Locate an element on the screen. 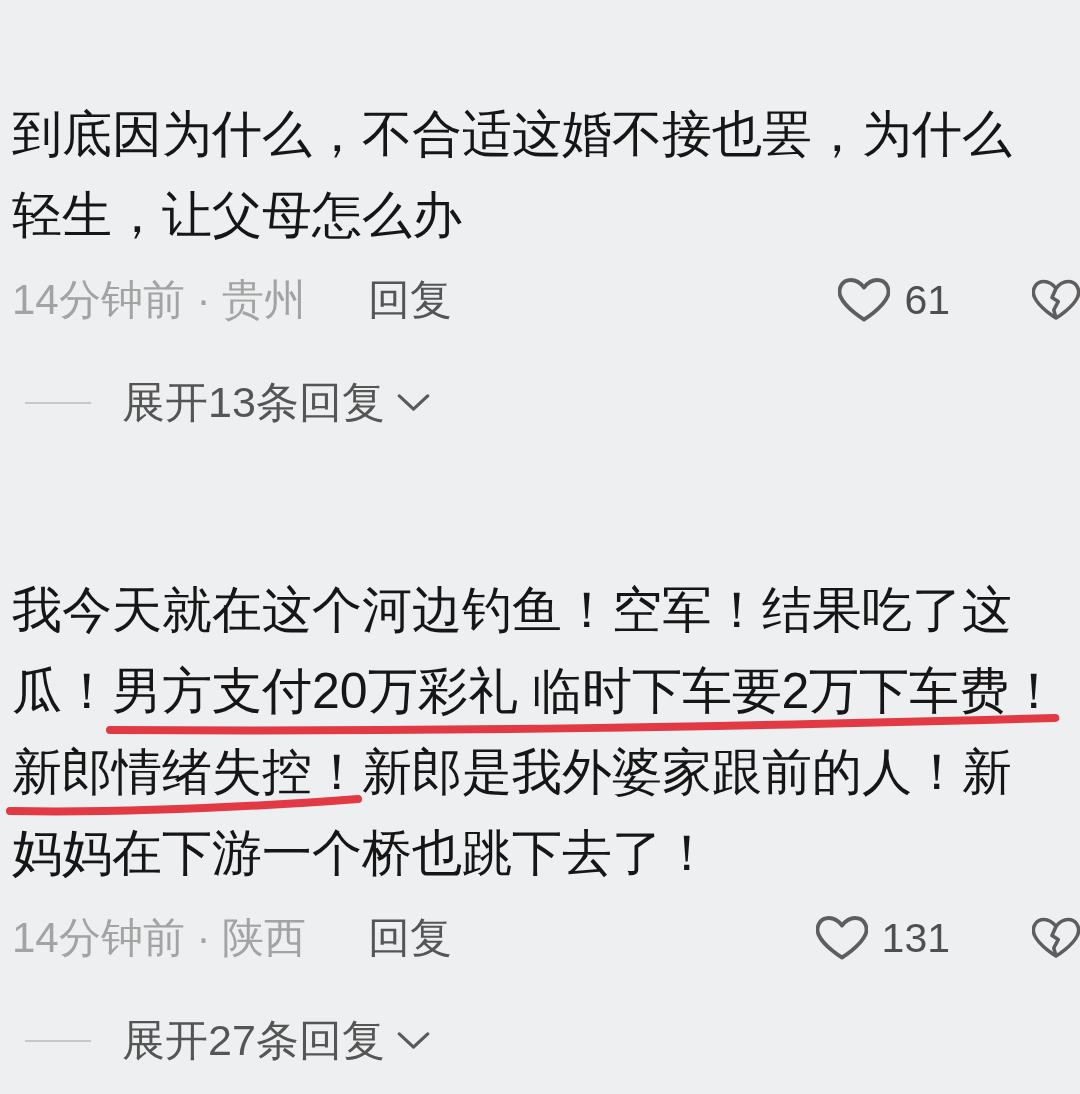 The image size is (1080, 1094). post-time-location: 14分钟前 · 贵州 is located at coordinates (159, 300).